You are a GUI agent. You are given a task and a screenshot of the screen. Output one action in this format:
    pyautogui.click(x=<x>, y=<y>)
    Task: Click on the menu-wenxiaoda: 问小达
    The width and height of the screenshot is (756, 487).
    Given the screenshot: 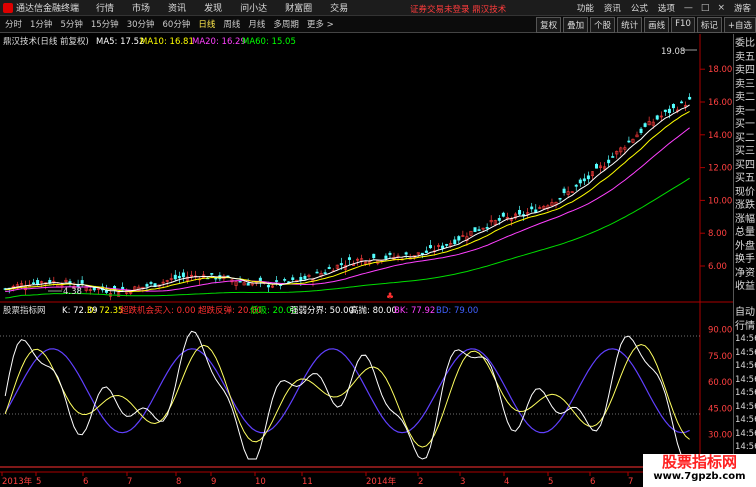 What is the action you would take?
    pyautogui.click(x=253, y=7)
    